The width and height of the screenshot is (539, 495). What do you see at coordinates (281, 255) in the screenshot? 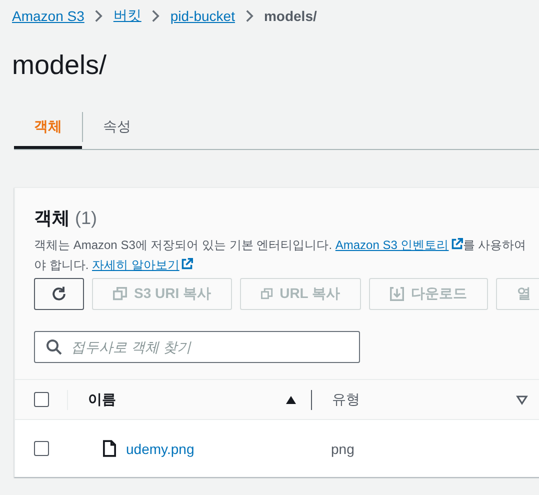
I see `panel-description: 객체는 Amazon S3에 저장되어 있는 기본 엔터티입니다. Amazon S3 인벤토리 를 사용하여 야 합니다. 자세히 알아보기` at bounding box center [281, 255].